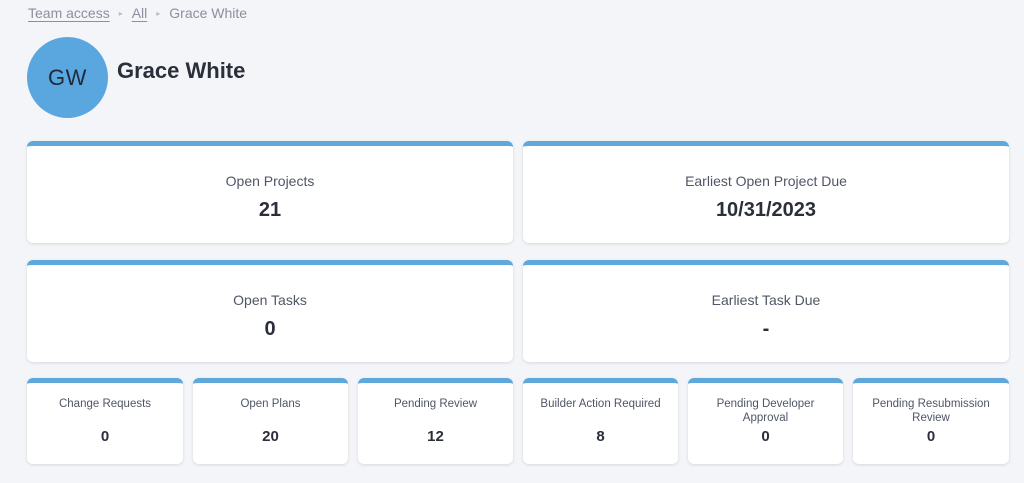  Describe the element at coordinates (270, 421) in the screenshot. I see `open-plans-card: Open Plans 20` at that location.